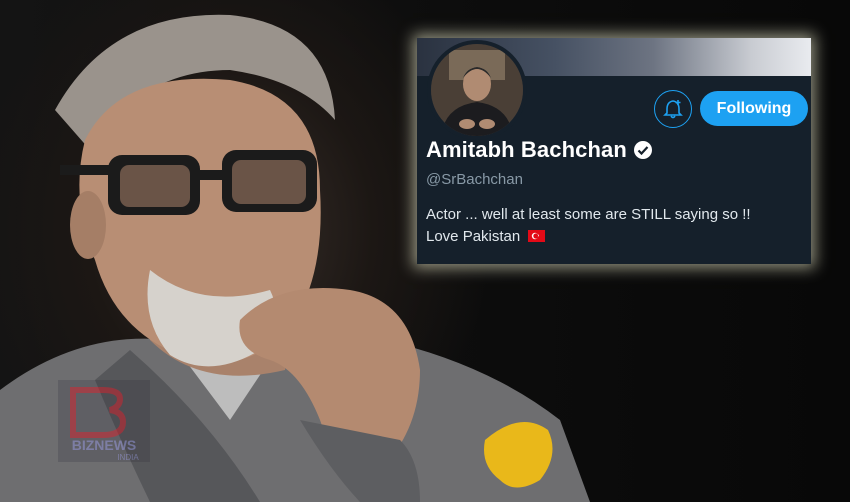  I want to click on bio-line-2: Love Pakistan, so click(473, 236).